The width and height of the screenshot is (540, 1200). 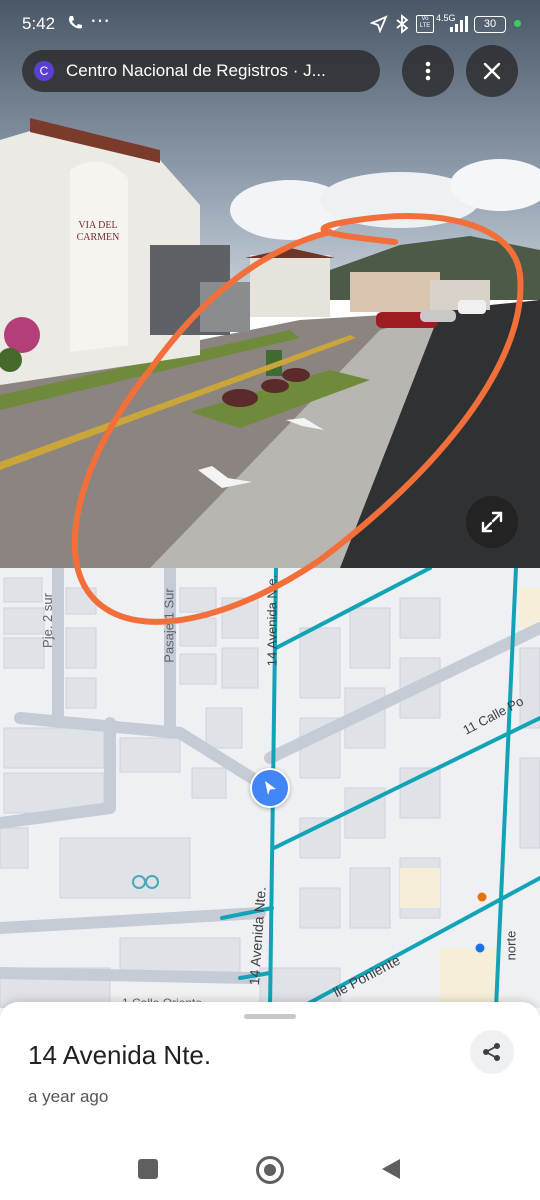 I want to click on phone-call-icon, so click(x=75, y=22).